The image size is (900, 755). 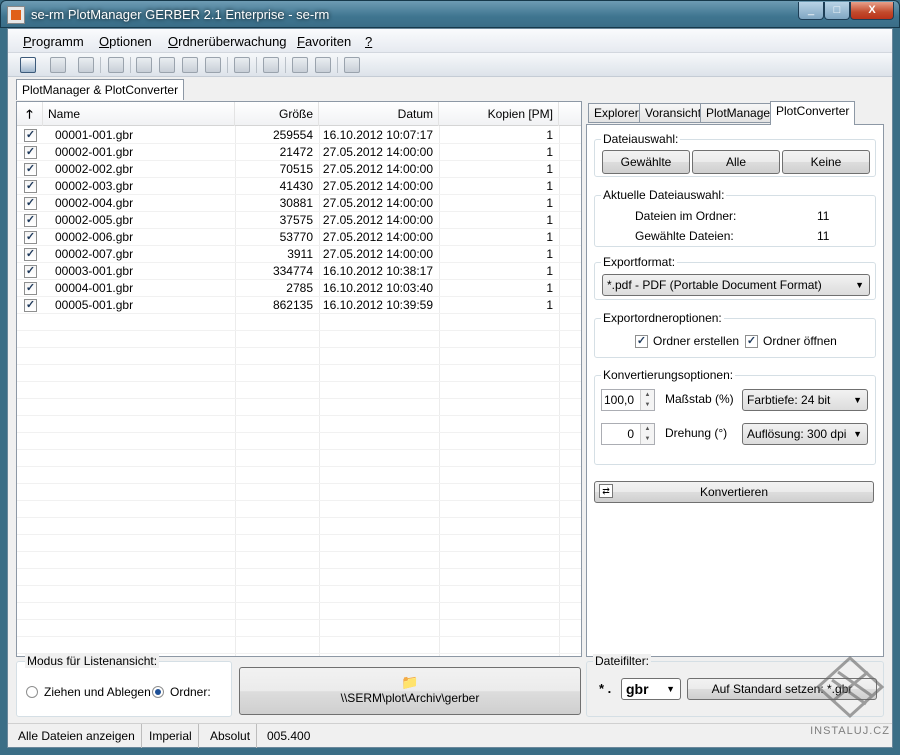 What do you see at coordinates (299, 169) in the screenshot?
I see `table-row: ✓ 00002-002.gbr 70515 27.05.2012 14:00:00 1` at bounding box center [299, 169].